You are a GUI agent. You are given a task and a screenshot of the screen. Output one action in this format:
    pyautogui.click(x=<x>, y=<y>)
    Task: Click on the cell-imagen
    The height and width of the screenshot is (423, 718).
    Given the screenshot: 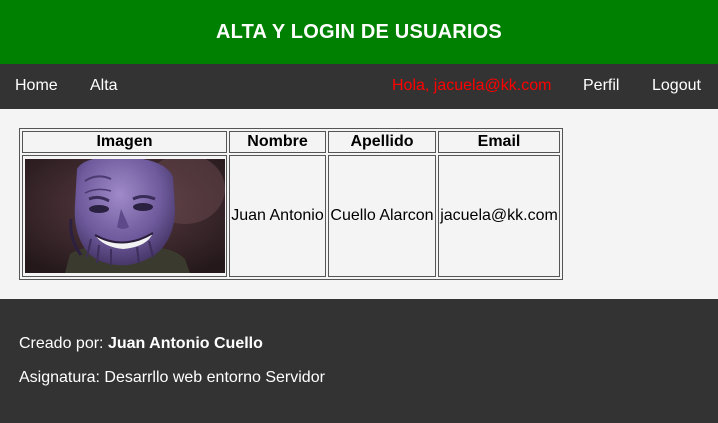 What is the action you would take?
    pyautogui.click(x=124, y=216)
    